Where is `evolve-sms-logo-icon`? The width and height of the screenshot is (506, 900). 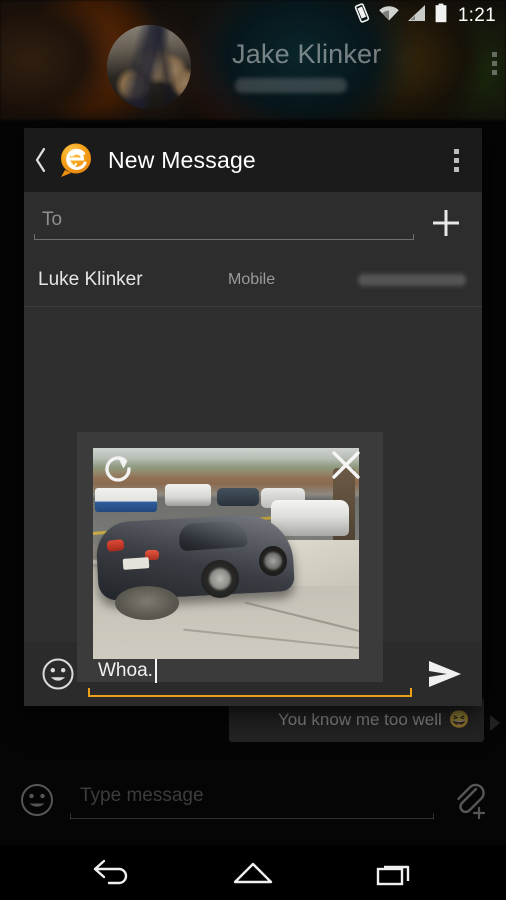 evolve-sms-logo-icon is located at coordinates (76, 160).